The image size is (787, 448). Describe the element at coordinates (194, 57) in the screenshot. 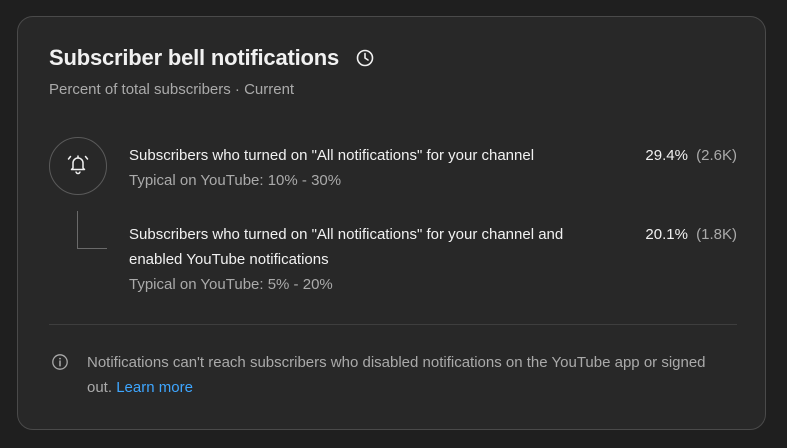

I see `card-title: Subscriber bell notifications` at that location.